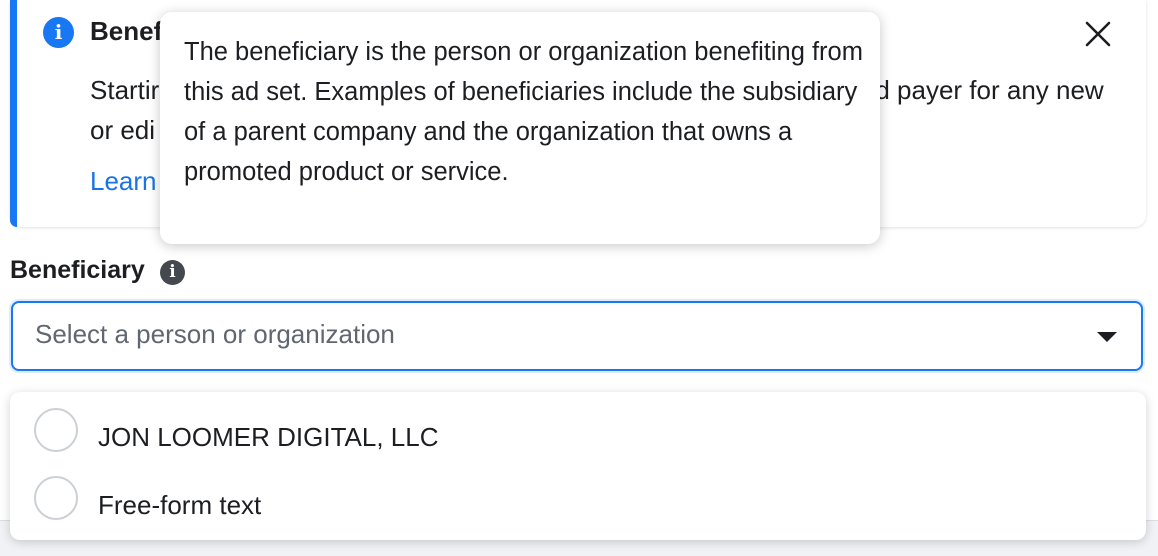 The height and width of the screenshot is (556, 1158). I want to click on close-icon, so click(1098, 34).